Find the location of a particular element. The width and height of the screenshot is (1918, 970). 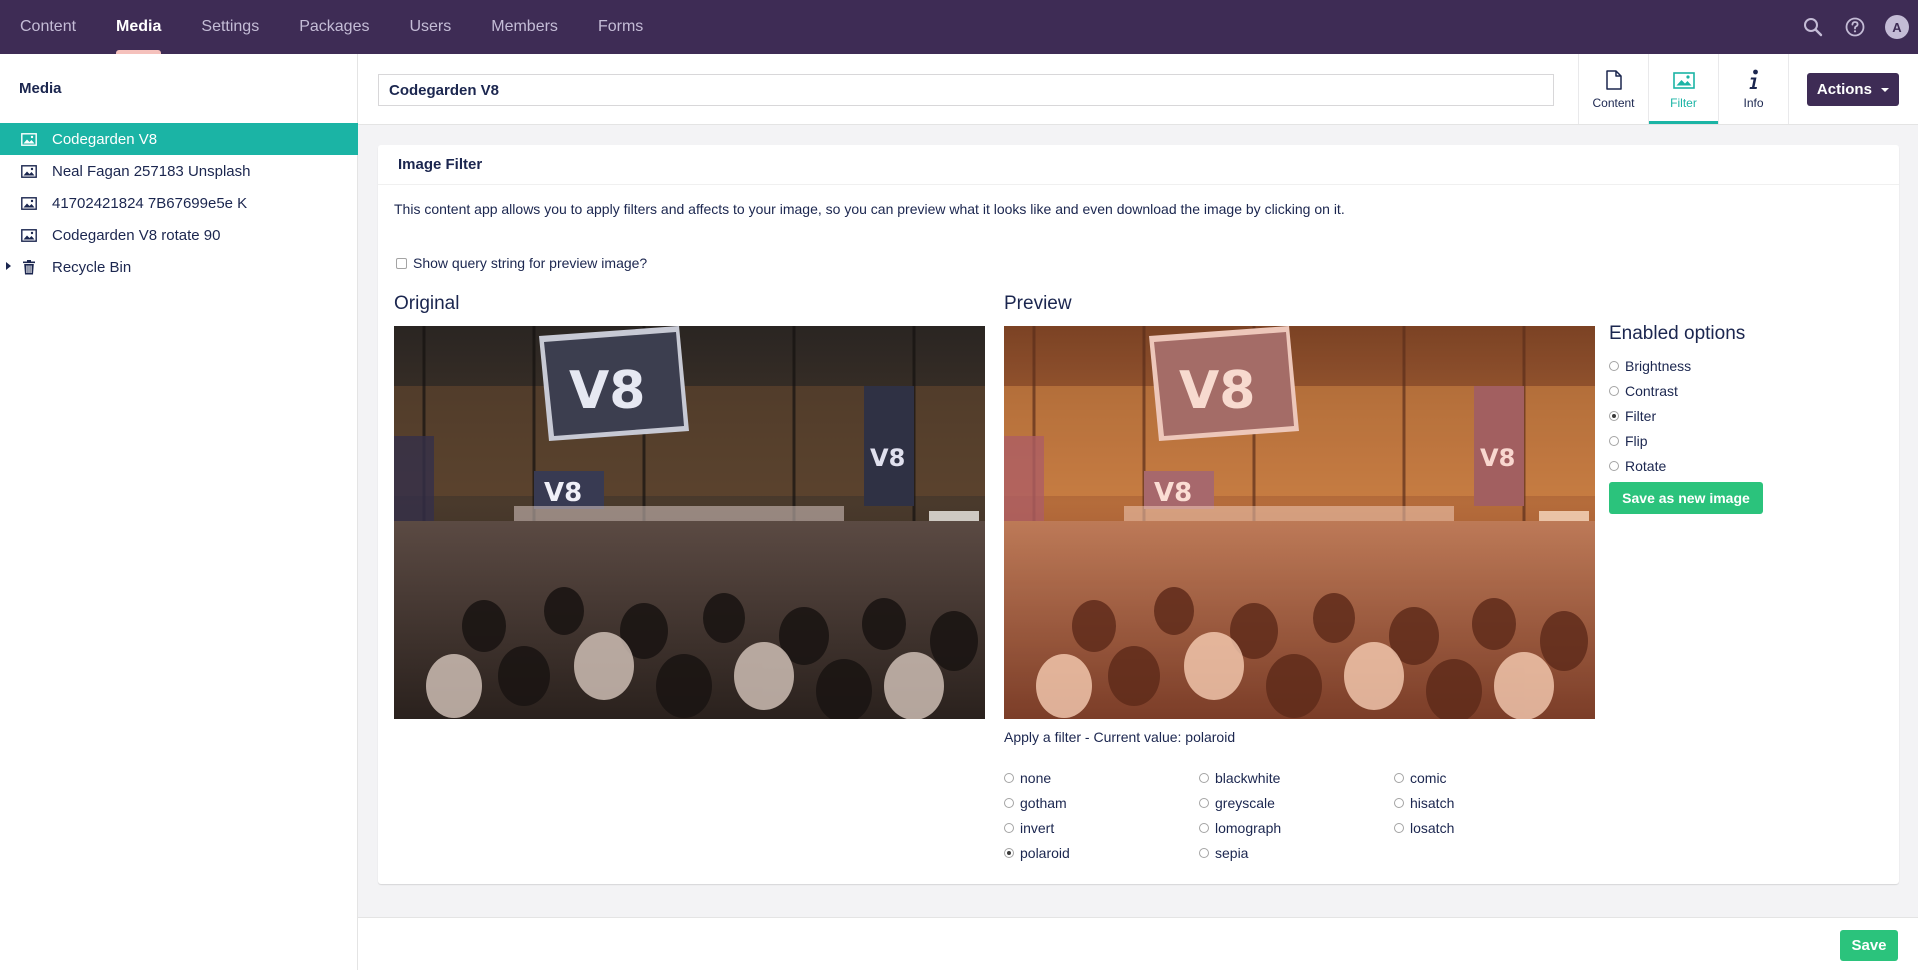

option-label: Rotate is located at coordinates (1646, 465).